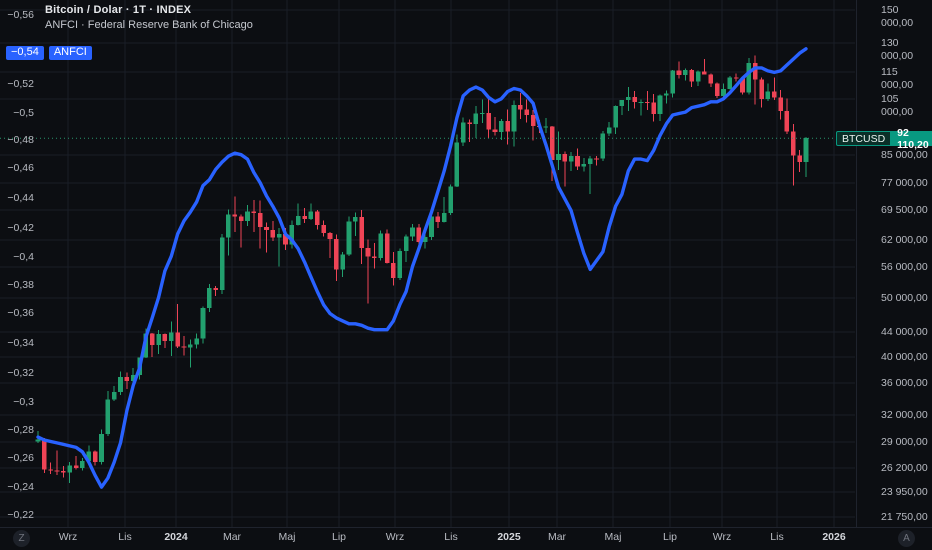 This screenshot has width=932, height=550. What do you see at coordinates (904, 155) in the screenshot?
I see `right-axis-tick: 85 000,00` at bounding box center [904, 155].